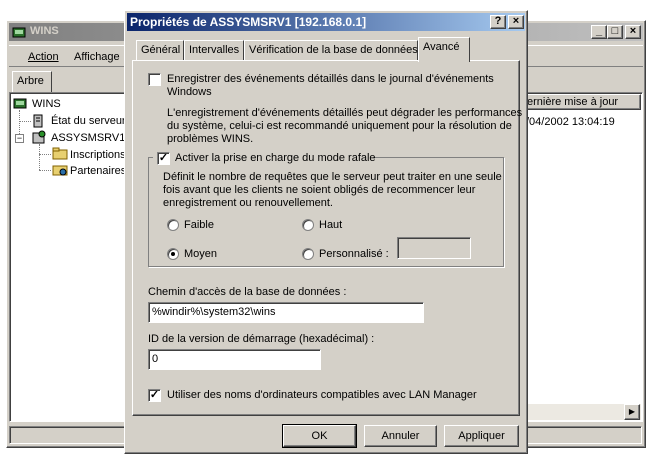 This screenshot has height=467, width=655. What do you see at coordinates (248, 22) in the screenshot?
I see `dialog-title: Propriétés de ASSYSMSRV1 [192.168.0.1]` at bounding box center [248, 22].